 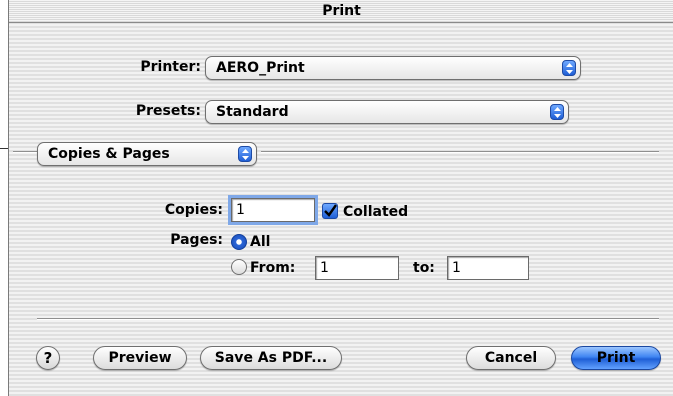 I want to click on panel-divider-right, so click(x=460, y=152).